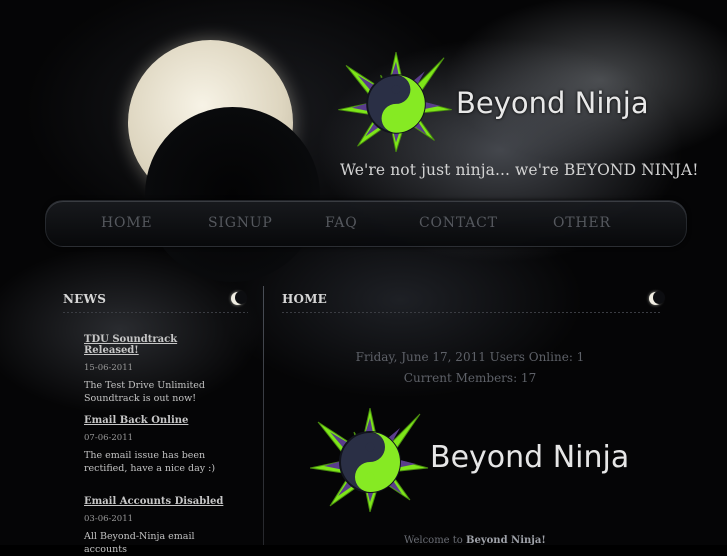 This screenshot has height=556, width=727. I want to click on news-body: All Beyond-Ninja email accounts, so click(139, 543).